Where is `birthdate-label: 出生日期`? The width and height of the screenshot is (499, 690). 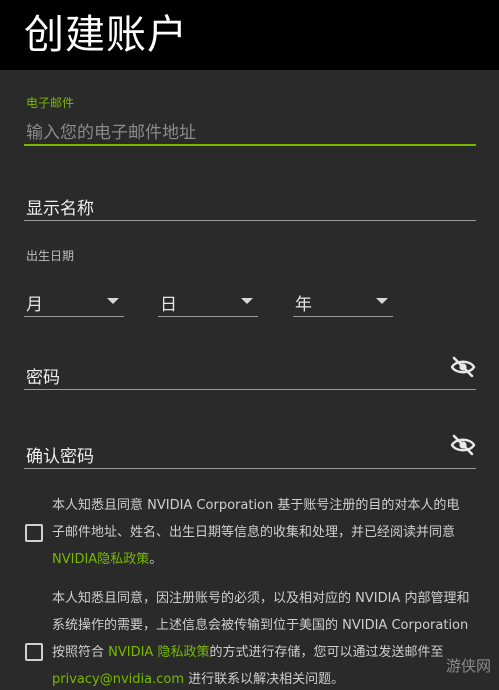 birthdate-label: 出生日期 is located at coordinates (50, 256).